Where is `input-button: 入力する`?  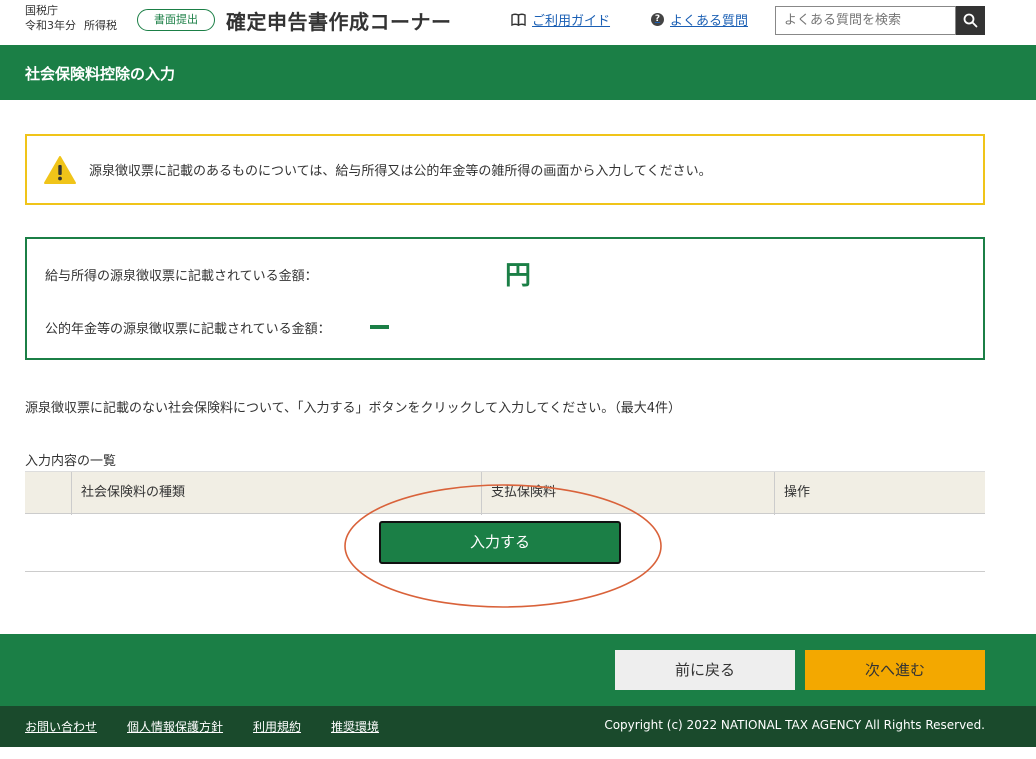
input-button: 入力する is located at coordinates (500, 542).